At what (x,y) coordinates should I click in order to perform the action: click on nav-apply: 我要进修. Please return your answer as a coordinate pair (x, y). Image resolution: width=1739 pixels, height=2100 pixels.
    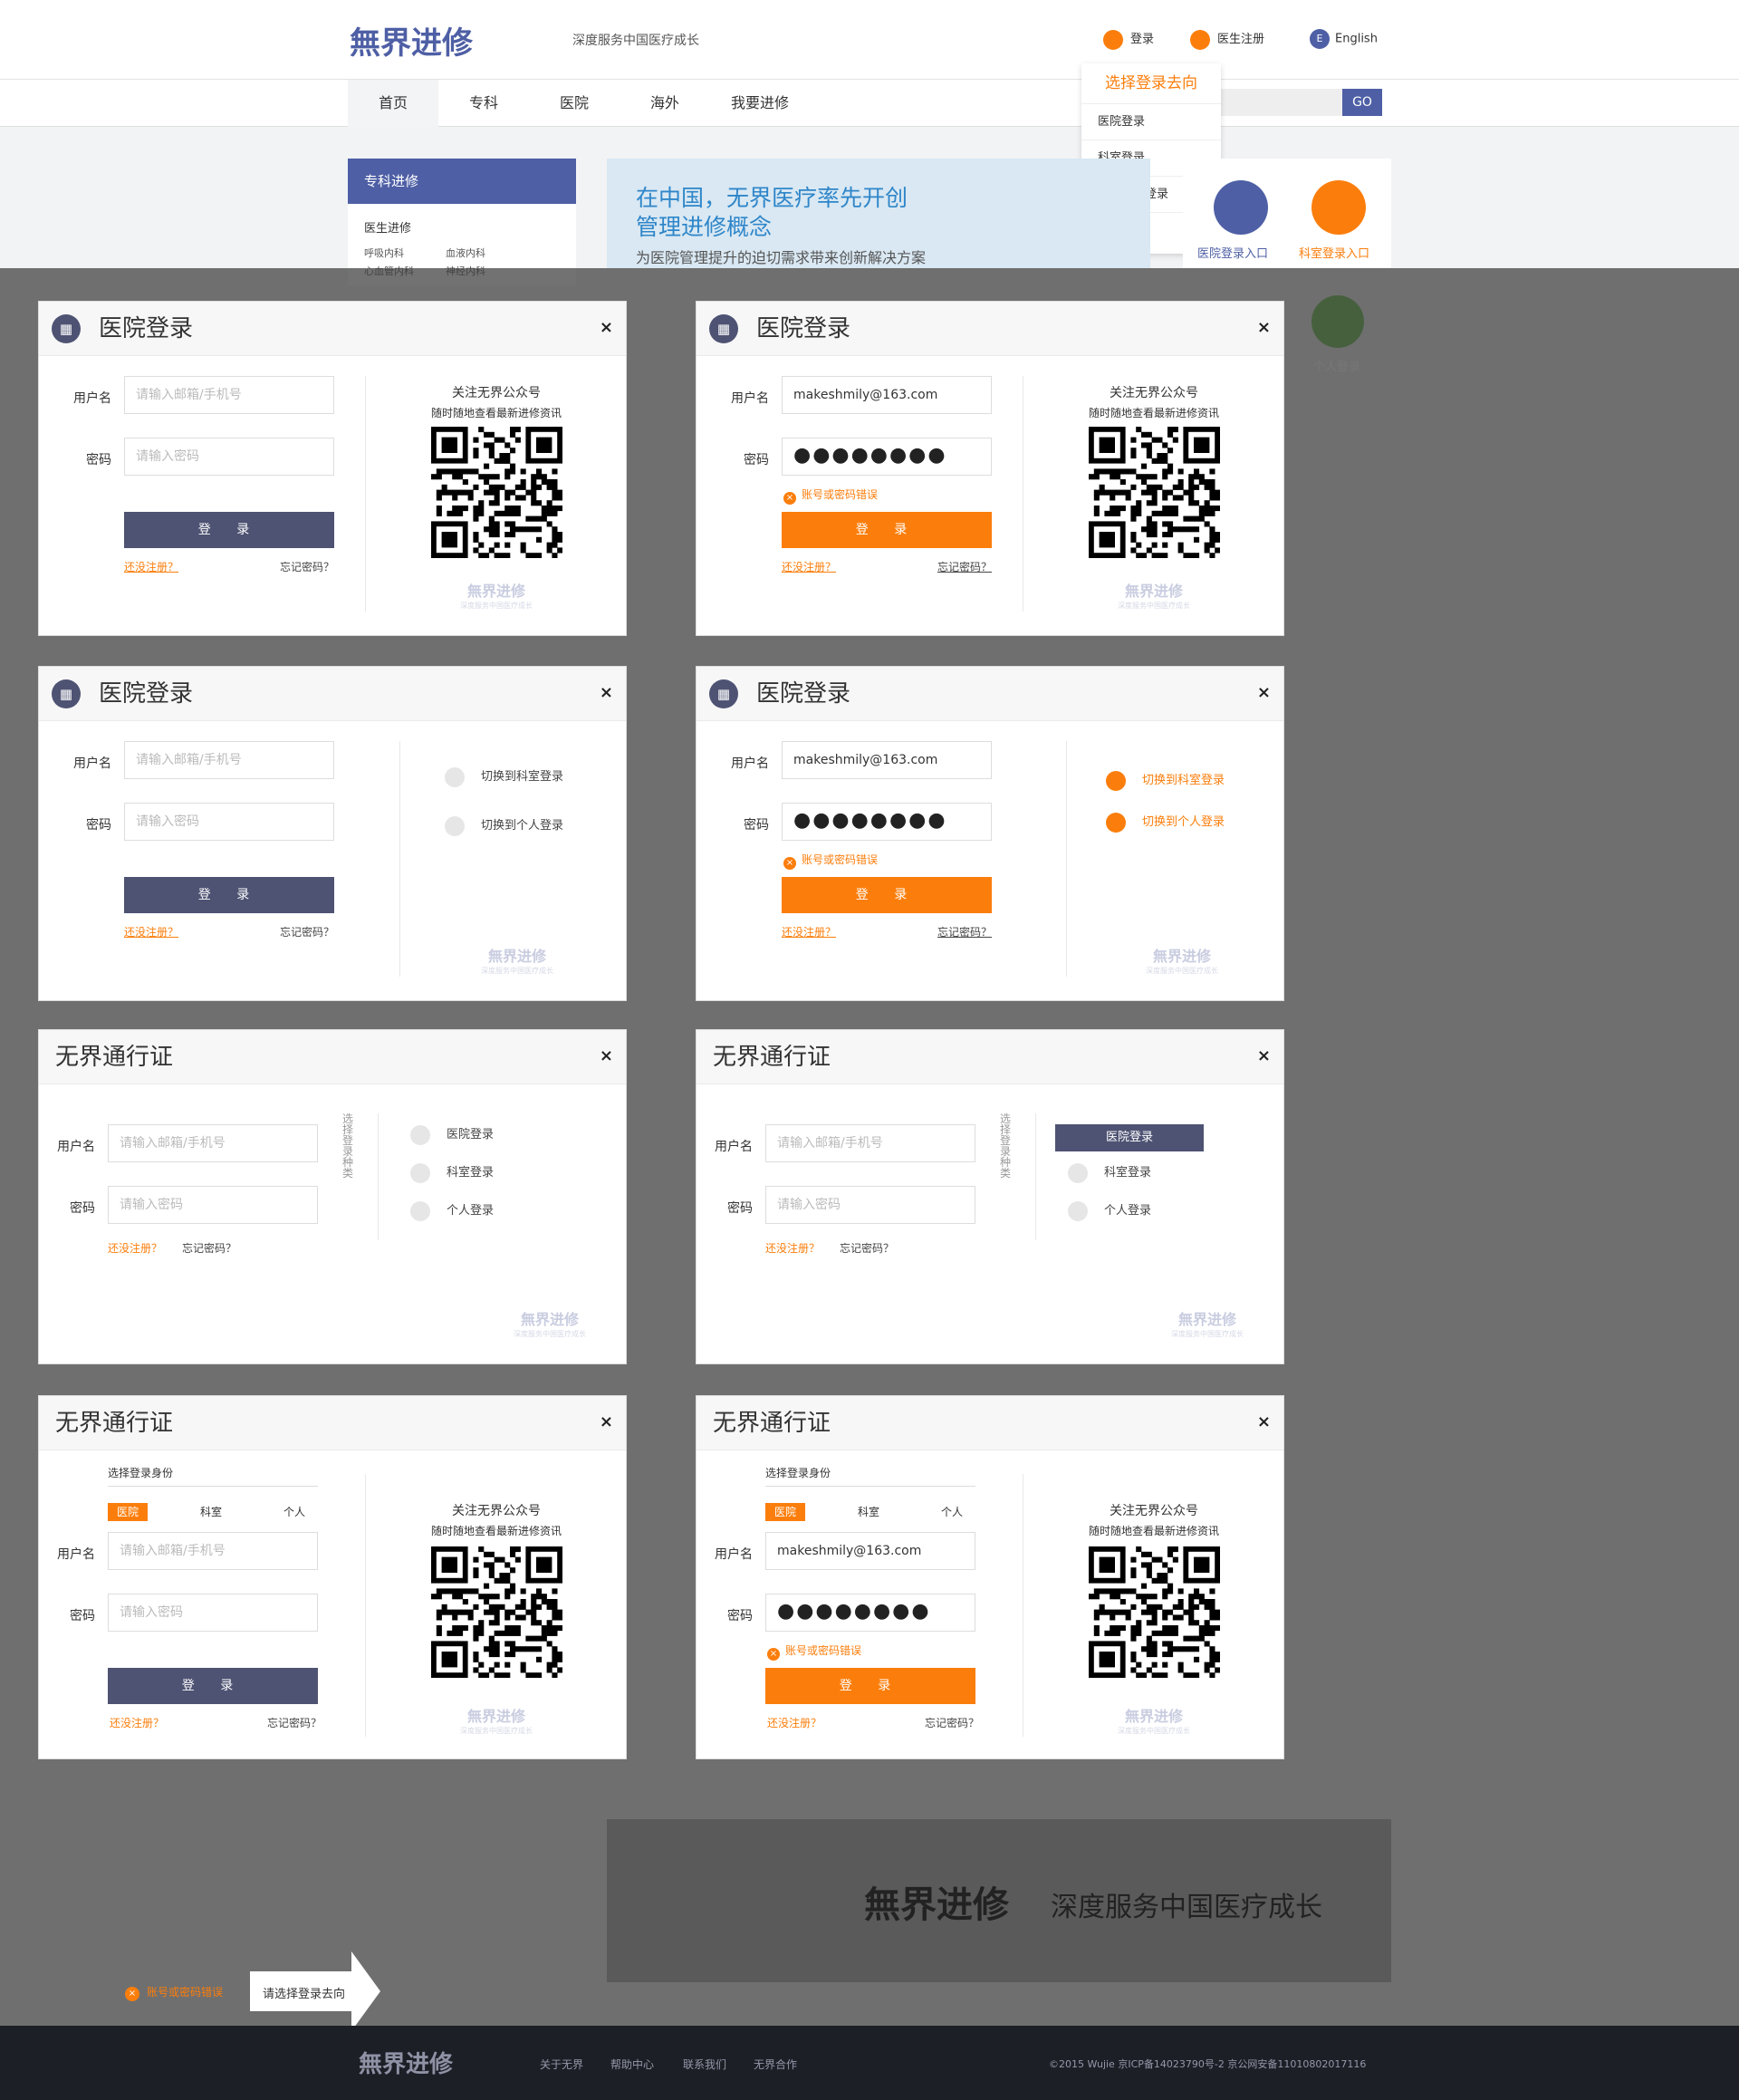
    Looking at the image, I should click on (760, 103).